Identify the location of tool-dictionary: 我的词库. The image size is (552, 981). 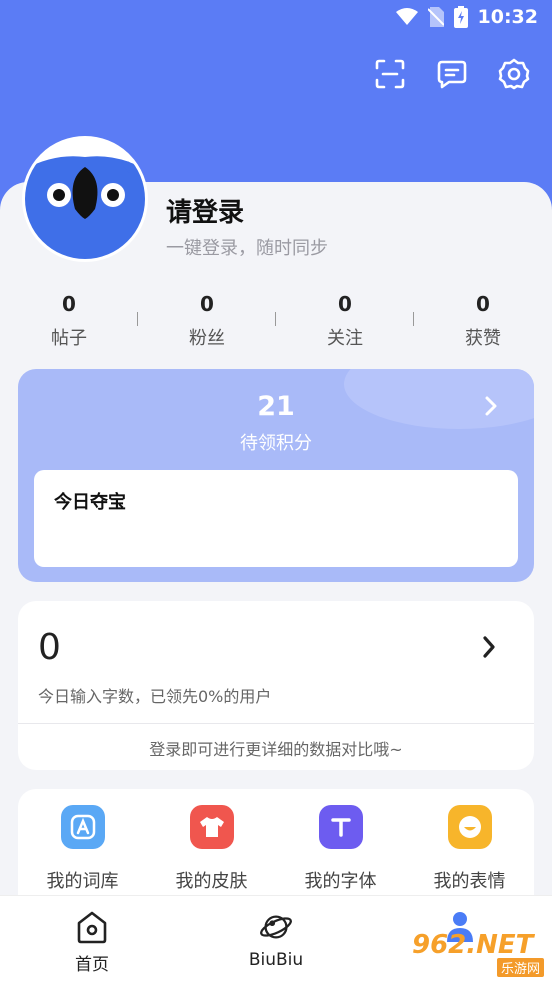
(82, 849).